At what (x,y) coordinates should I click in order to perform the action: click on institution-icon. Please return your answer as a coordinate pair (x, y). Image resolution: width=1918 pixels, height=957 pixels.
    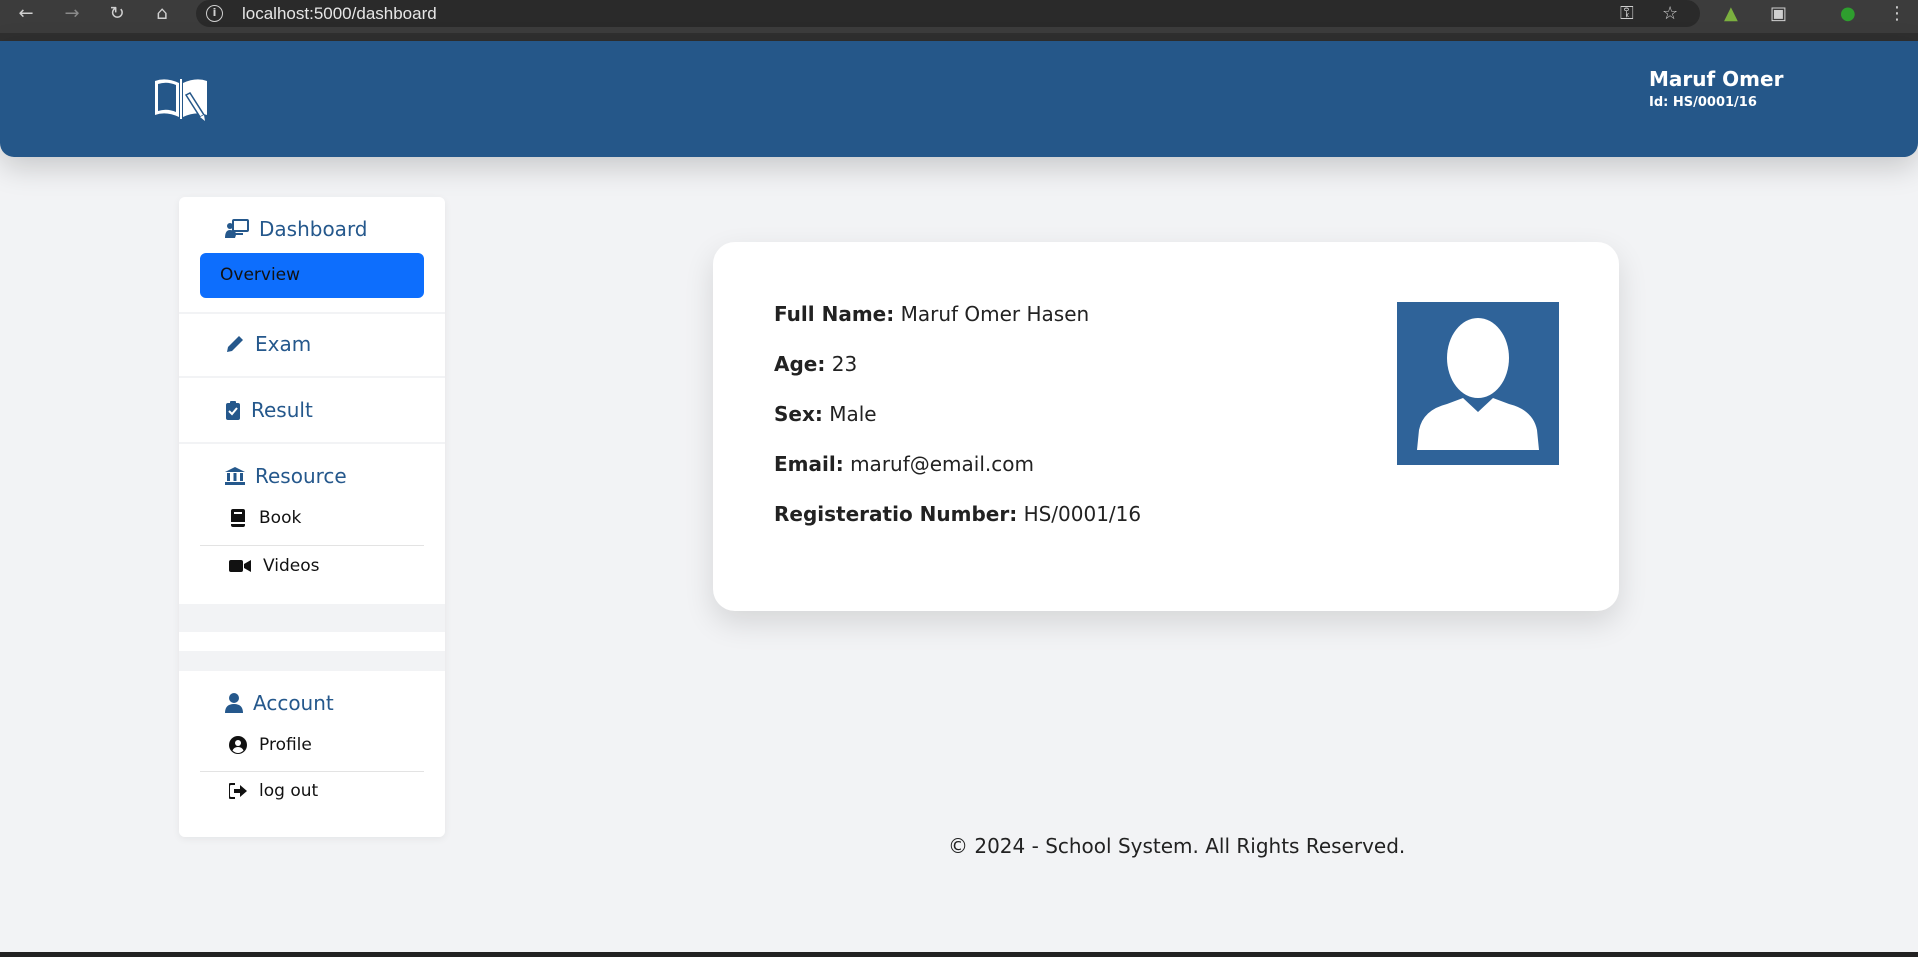
    Looking at the image, I should click on (235, 476).